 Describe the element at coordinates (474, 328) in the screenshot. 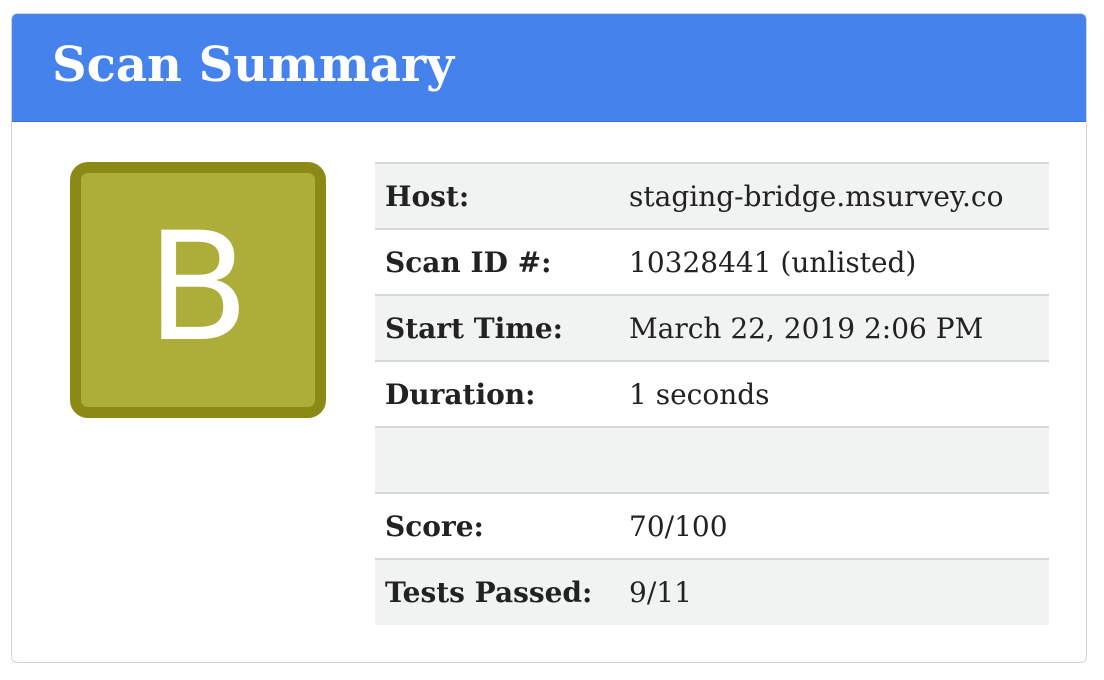

I see `start-time-label: Start Time:` at that location.